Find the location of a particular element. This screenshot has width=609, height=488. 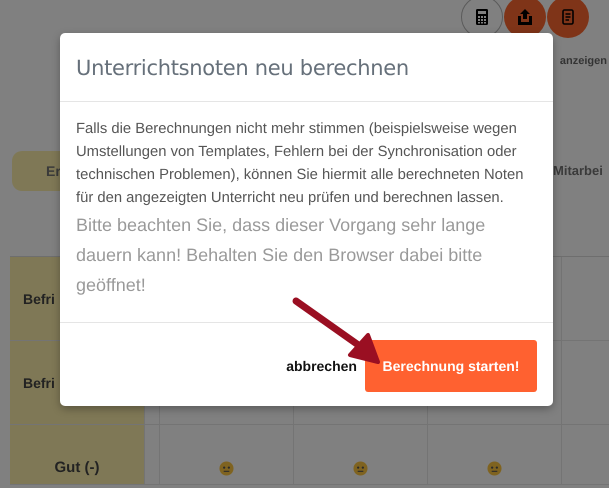

table-cell: Gut (-) is located at coordinates (77, 455).